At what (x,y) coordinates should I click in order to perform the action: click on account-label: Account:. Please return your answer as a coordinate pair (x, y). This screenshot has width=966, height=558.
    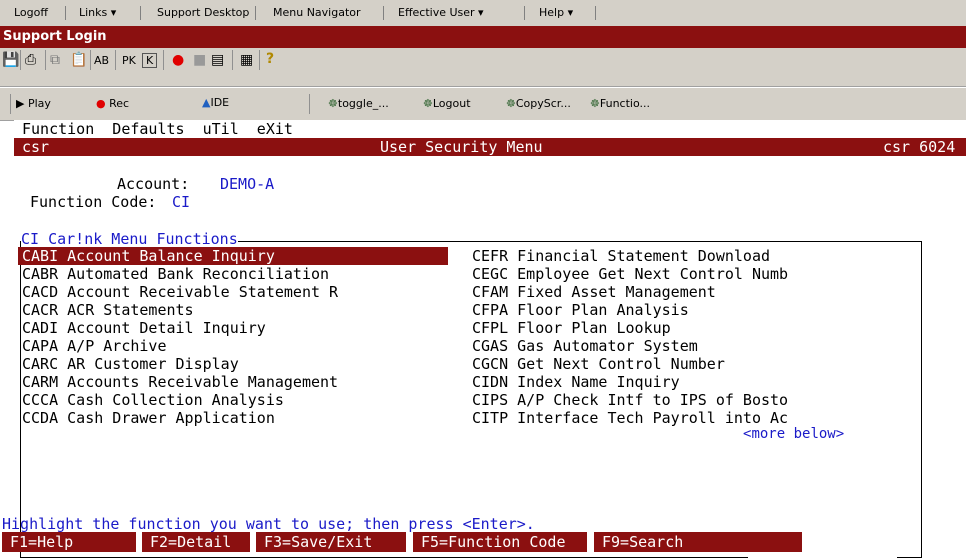
    Looking at the image, I should click on (153, 184).